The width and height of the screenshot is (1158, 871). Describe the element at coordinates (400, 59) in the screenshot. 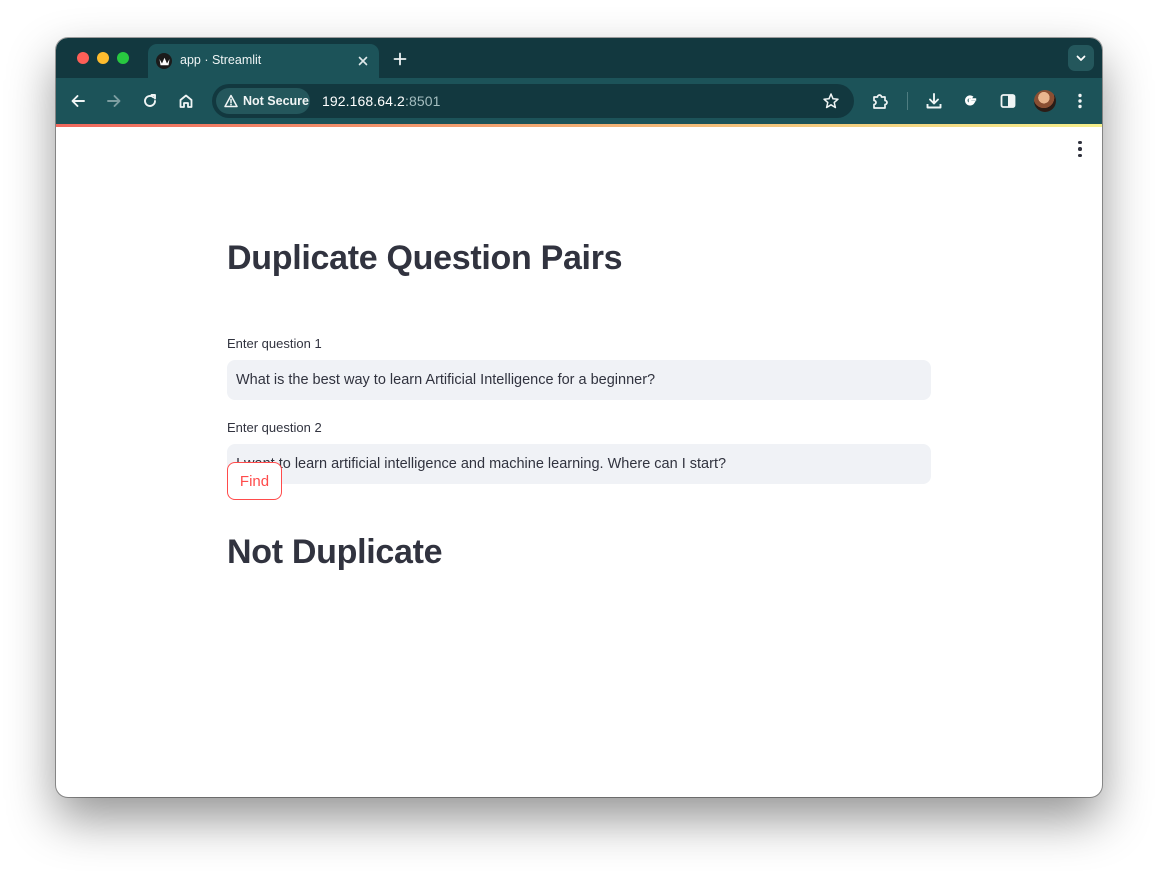

I see `plus-icon` at that location.